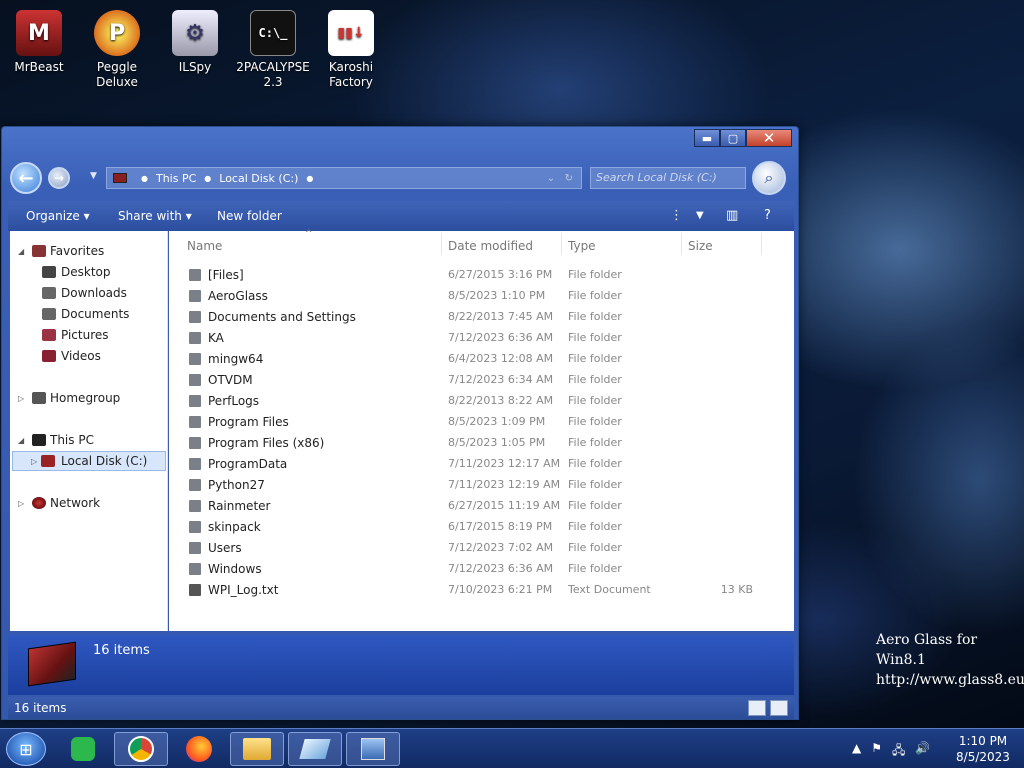  Describe the element at coordinates (479, 548) in the screenshot. I see `file-row: Users 7/12/2023 7:02 AM File folder` at that location.